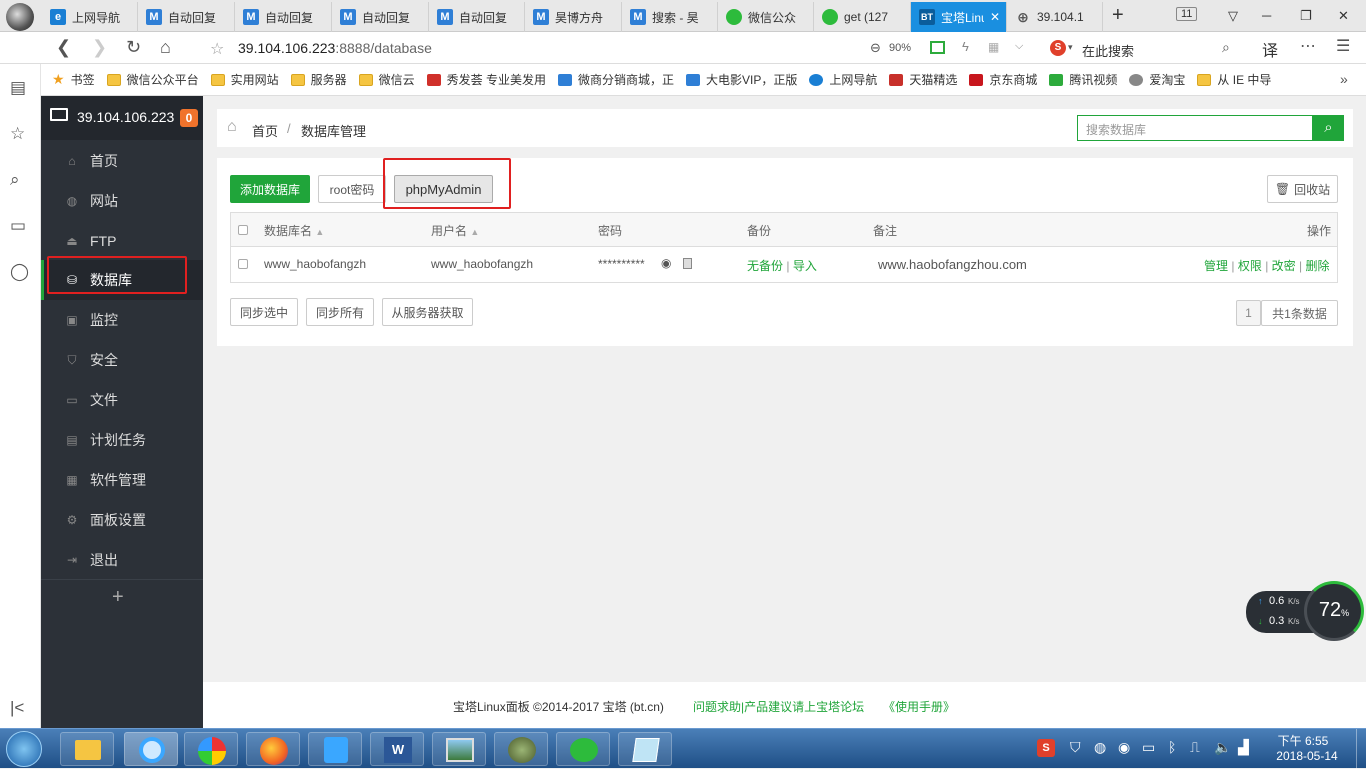  Describe the element at coordinates (1075, 747) in the screenshot. I see `shield-tray-icon: ⛉` at that location.